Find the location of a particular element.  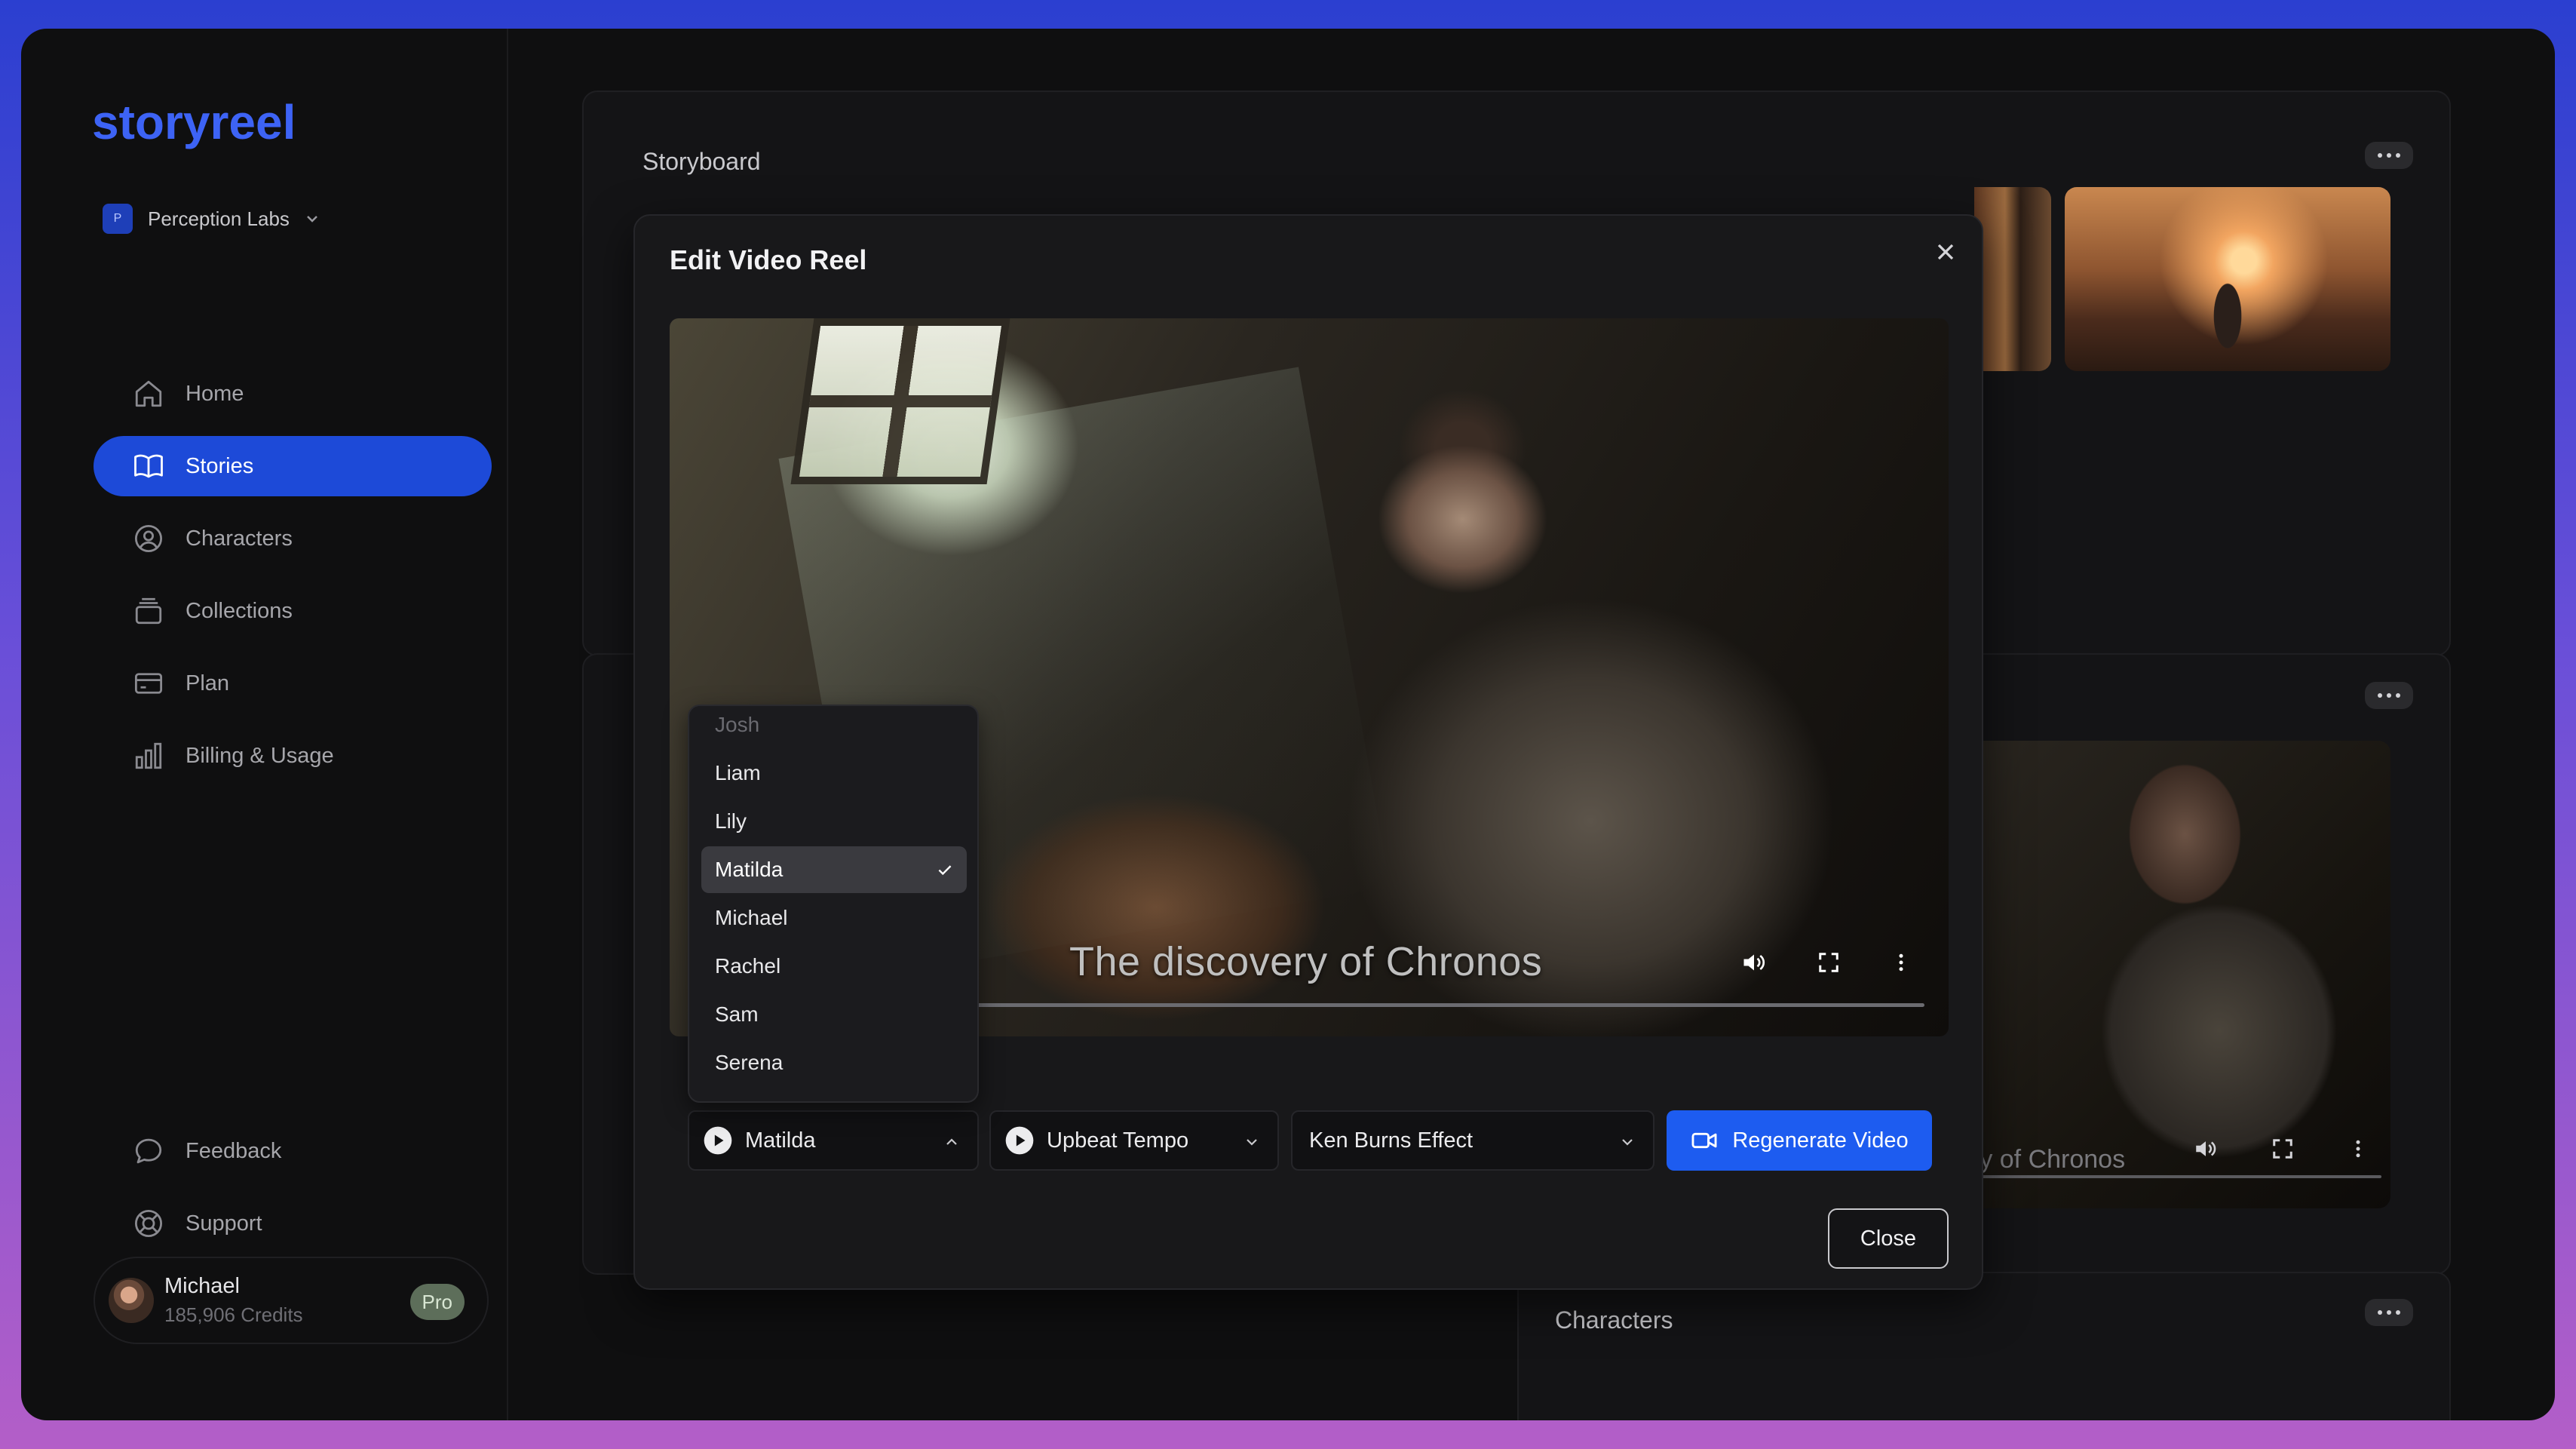

voice-option-serena: Serena is located at coordinates (834, 1062).